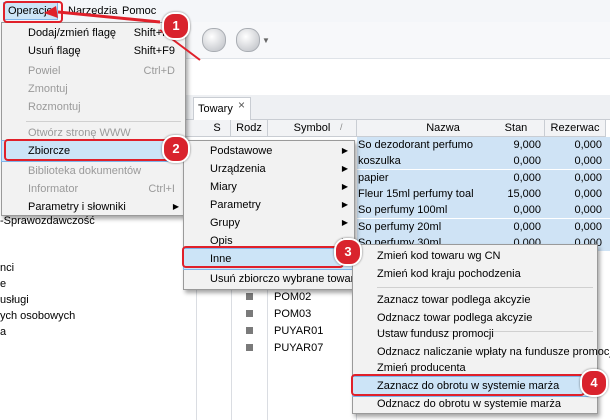 The image size is (610, 420). What do you see at coordinates (176, 149) in the screenshot?
I see `step-badge-2: 2` at bounding box center [176, 149].